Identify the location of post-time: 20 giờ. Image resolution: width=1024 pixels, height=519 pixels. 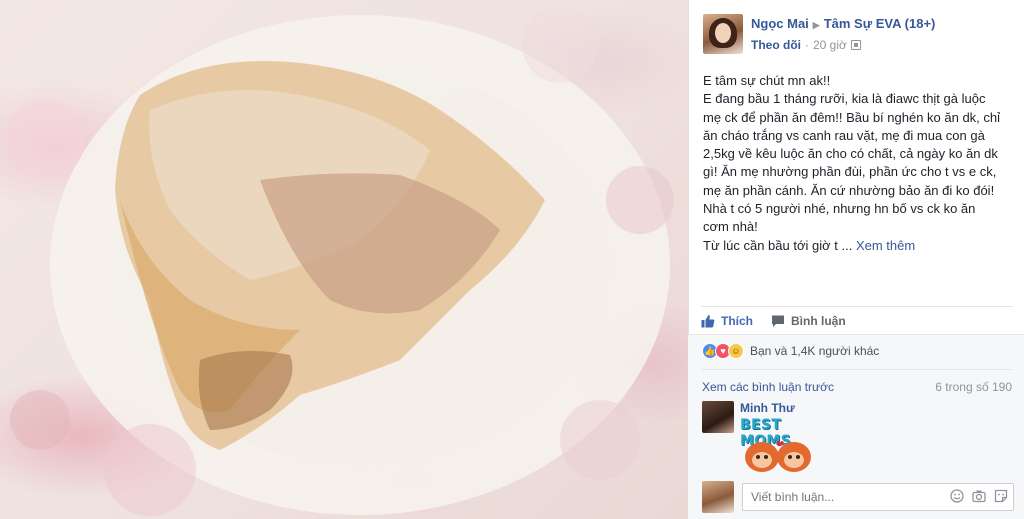
(830, 45).